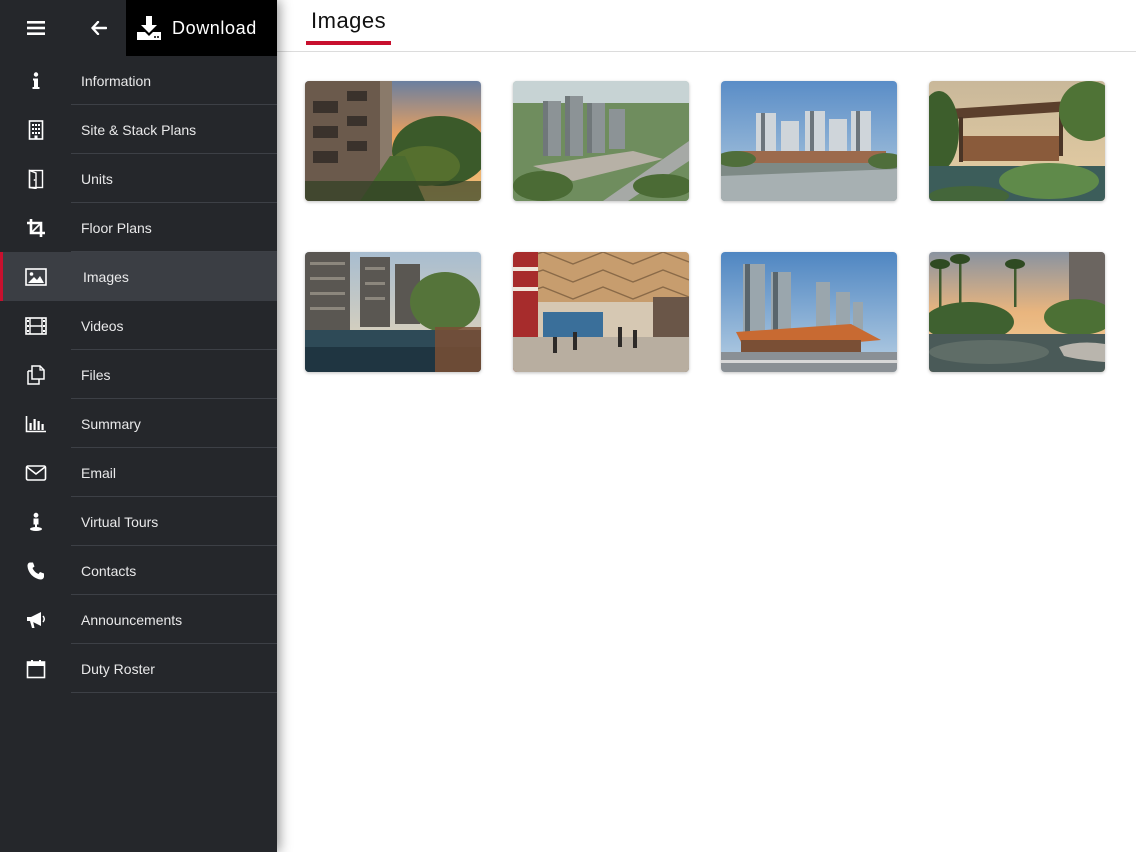 The height and width of the screenshot is (852, 1136). I want to click on download-icon, so click(149, 28).